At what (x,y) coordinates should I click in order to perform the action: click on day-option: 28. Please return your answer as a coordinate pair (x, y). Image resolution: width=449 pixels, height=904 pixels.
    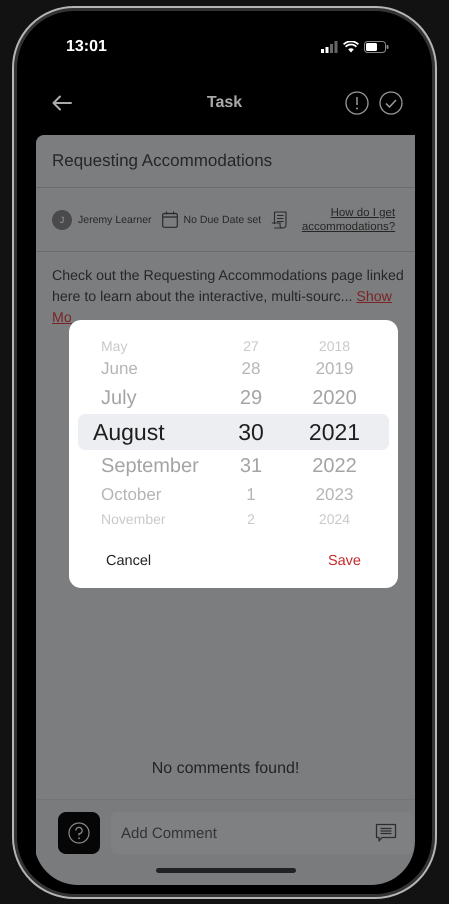
    Looking at the image, I should click on (251, 369).